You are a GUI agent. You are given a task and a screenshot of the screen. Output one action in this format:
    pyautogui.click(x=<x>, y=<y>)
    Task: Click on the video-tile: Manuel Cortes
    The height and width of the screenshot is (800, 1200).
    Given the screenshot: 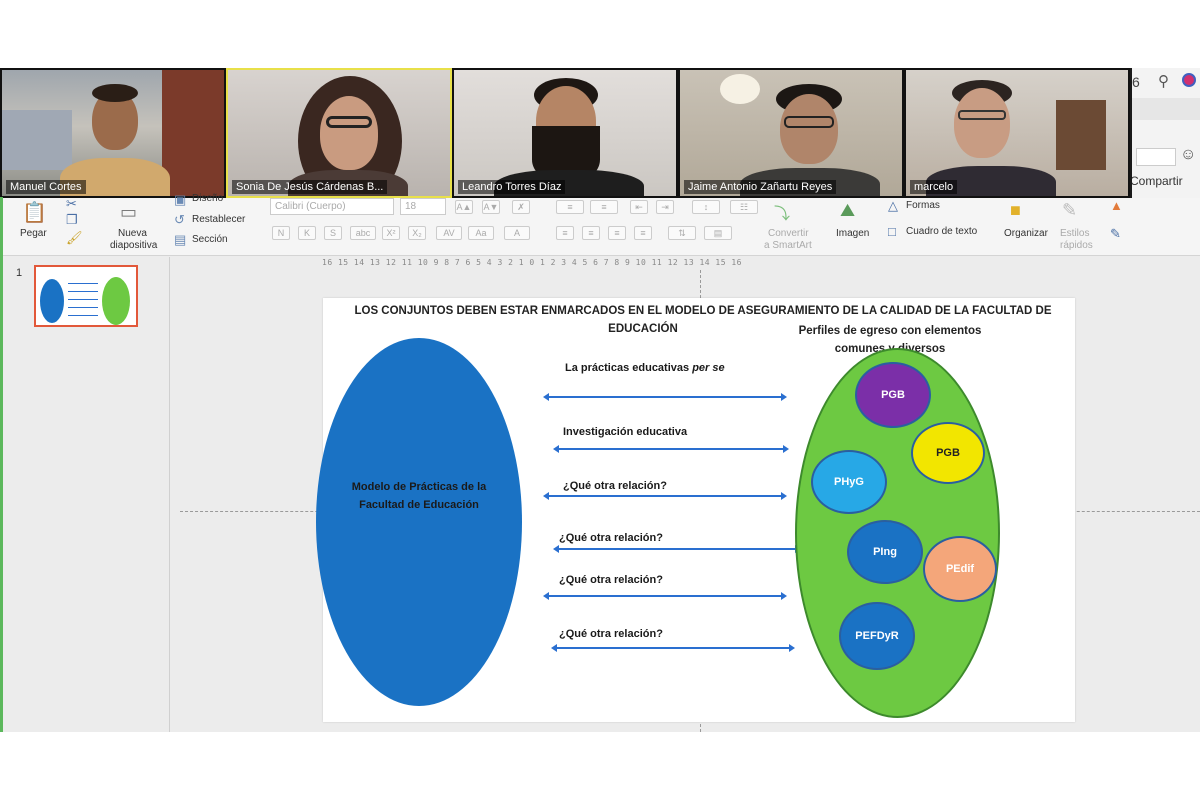 What is the action you would take?
    pyautogui.click(x=113, y=133)
    